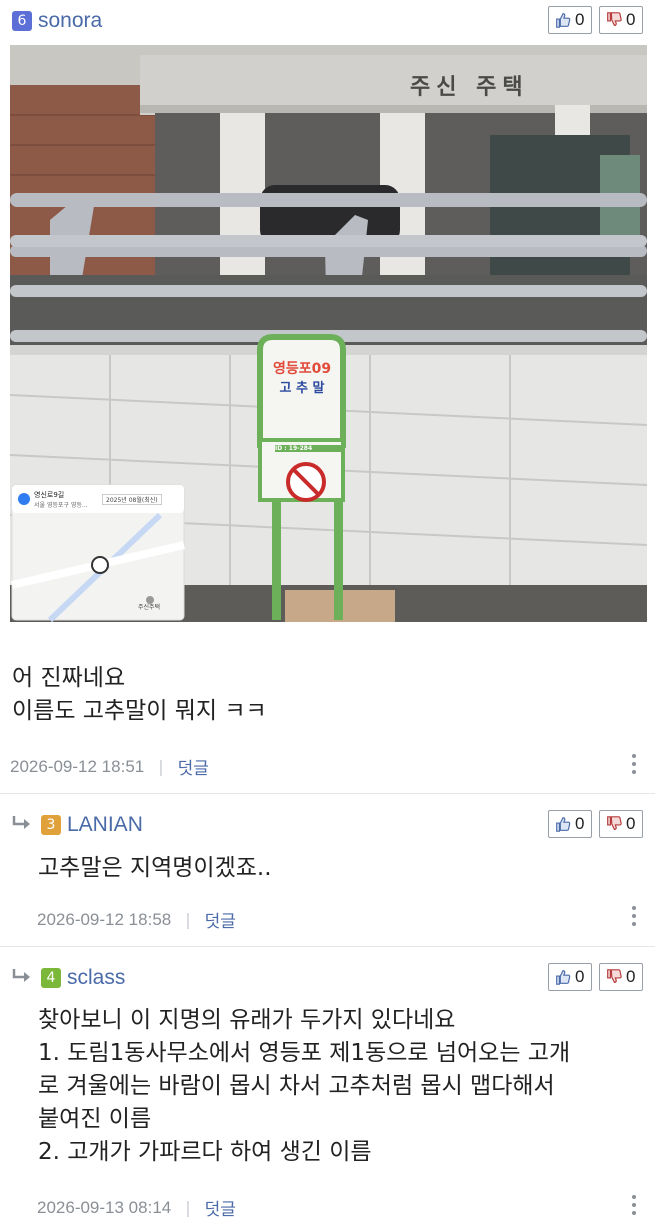 This screenshot has height=1227, width=655. Describe the element at coordinates (70, 21) in the screenshot. I see `post-username: sonora` at that location.